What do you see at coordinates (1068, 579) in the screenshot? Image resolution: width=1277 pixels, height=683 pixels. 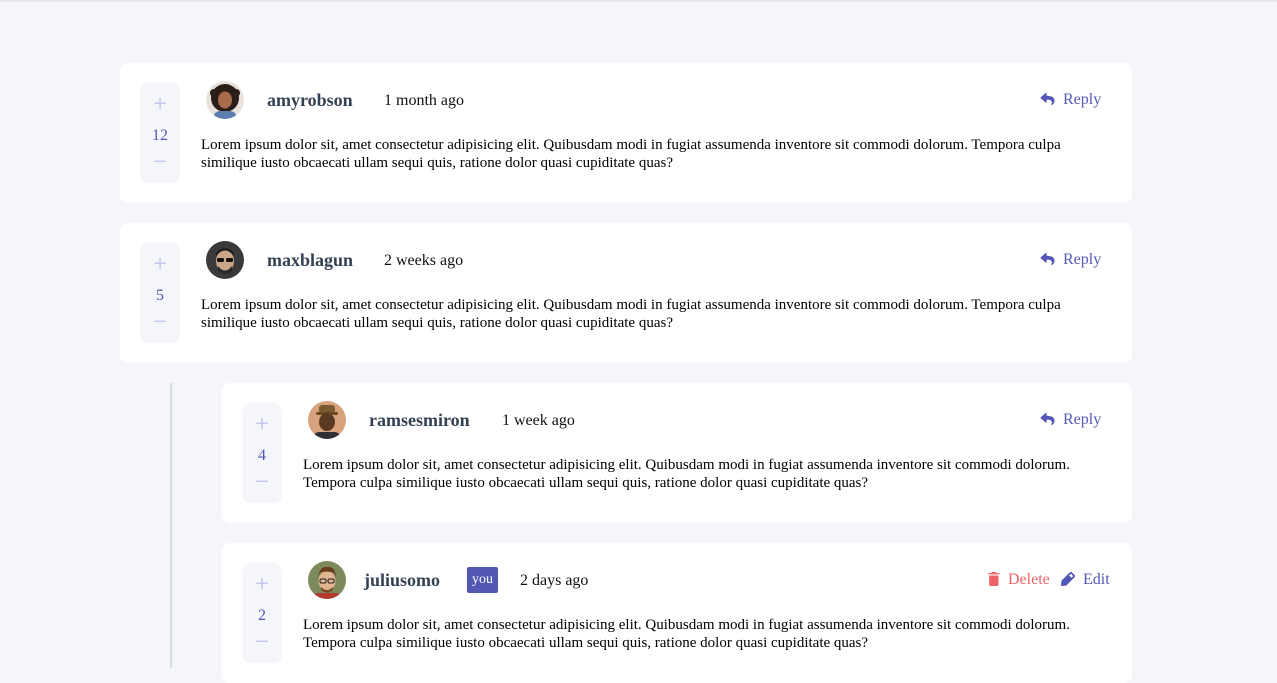 I see `pencil-icon` at bounding box center [1068, 579].